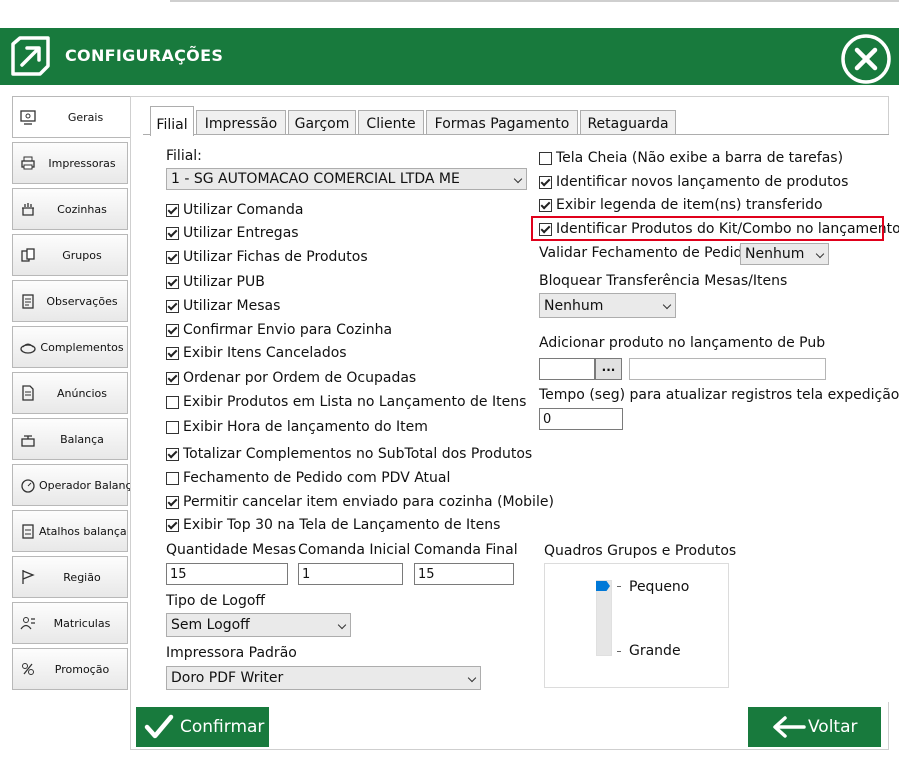 Image resolution: width=899 pixels, height=760 pixels. I want to click on checkbox-label: Utilizar Mesas, so click(232, 306).